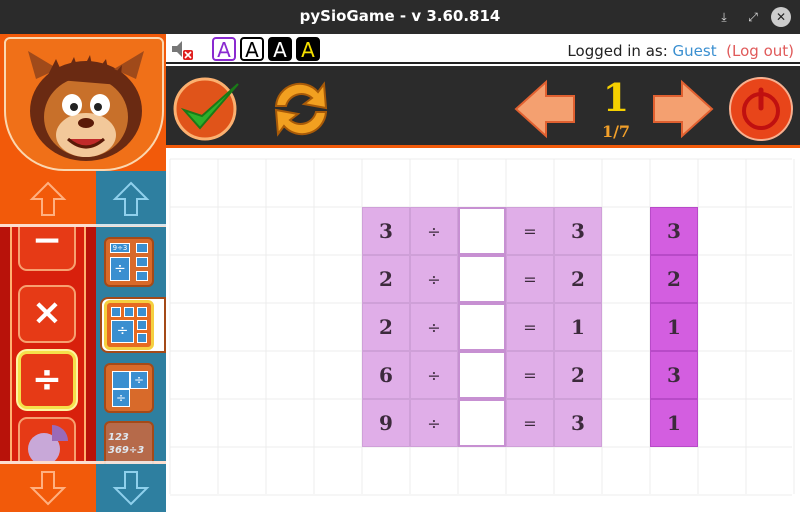 The height and width of the screenshot is (512, 800). I want to click on dividend-cell: 9, so click(386, 423).